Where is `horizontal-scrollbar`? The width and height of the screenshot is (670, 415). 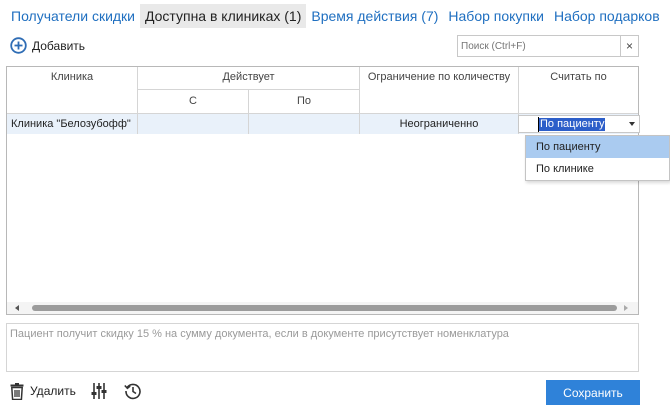
horizontal-scrollbar is located at coordinates (322, 308).